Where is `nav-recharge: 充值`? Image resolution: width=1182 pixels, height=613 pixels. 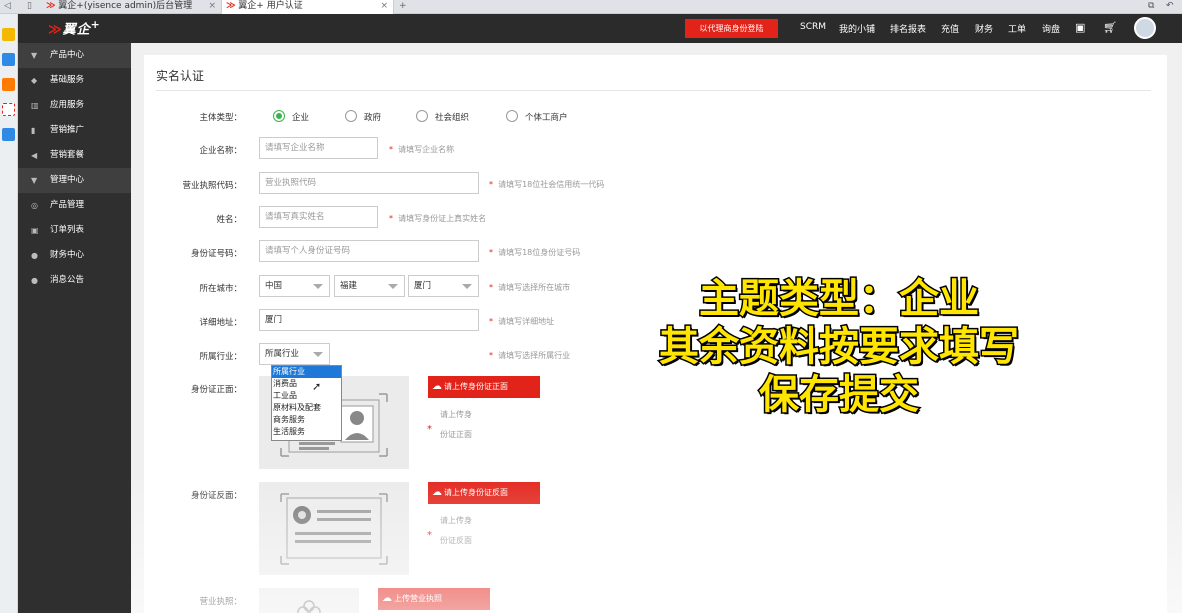
nav-recharge: 充值 is located at coordinates (950, 28).